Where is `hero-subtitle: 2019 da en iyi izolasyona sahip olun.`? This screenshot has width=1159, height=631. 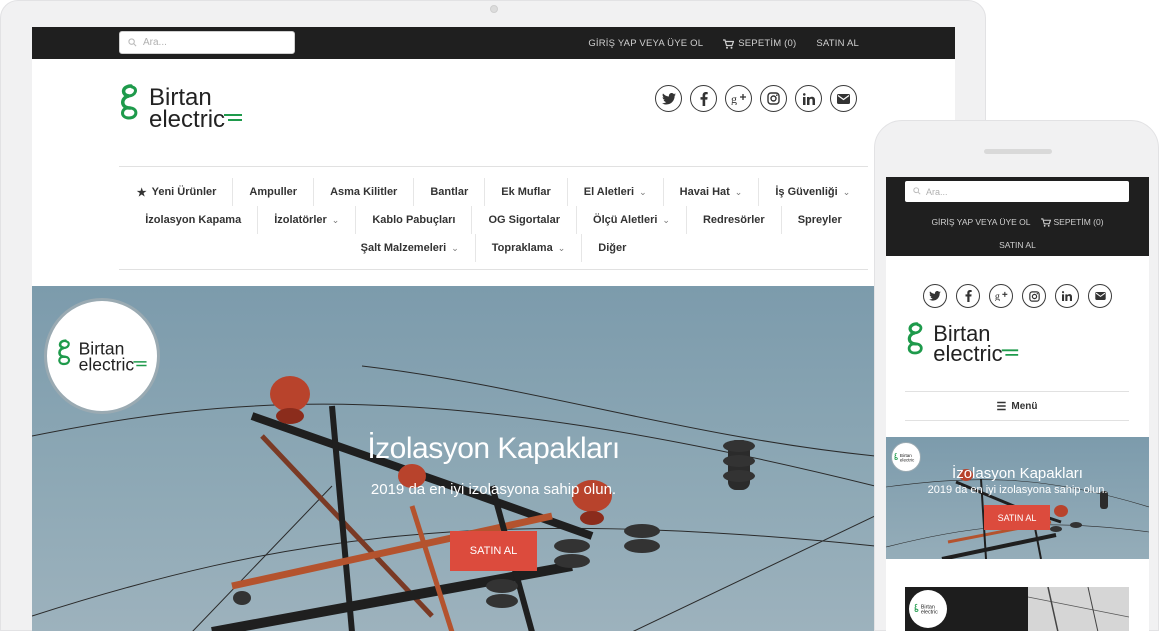
hero-subtitle: 2019 da en iyi izolasyona sahip olun. is located at coordinates (493, 489).